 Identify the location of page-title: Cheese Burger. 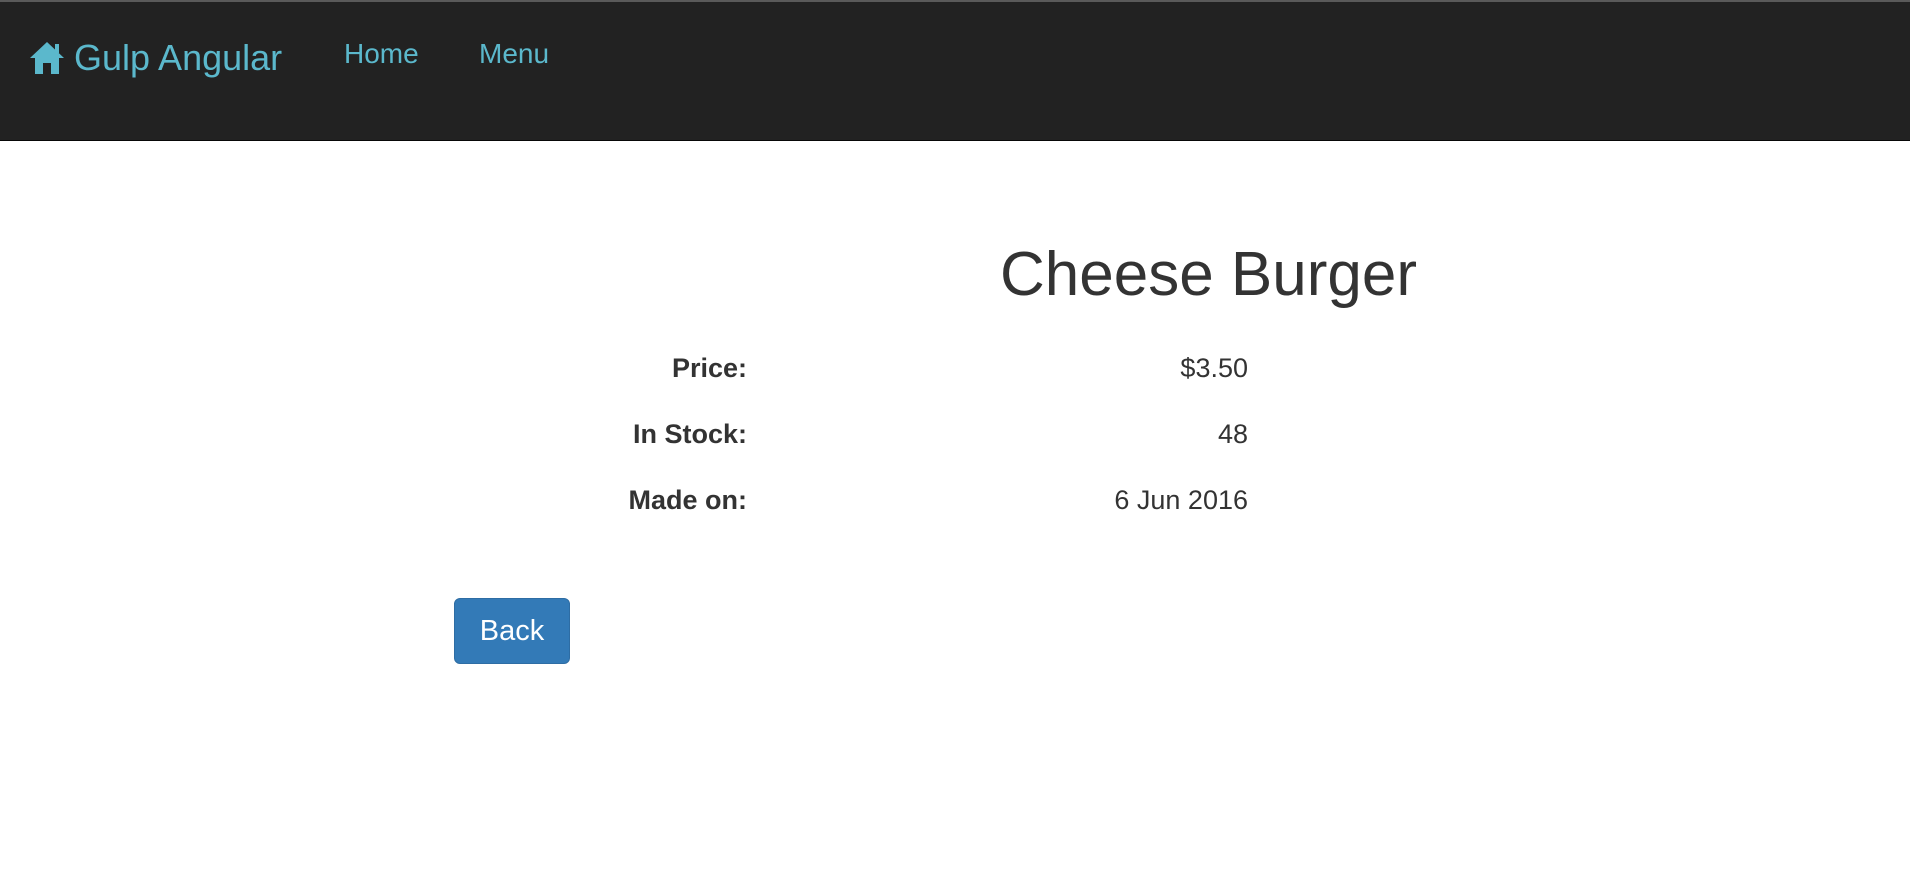
(1209, 274).